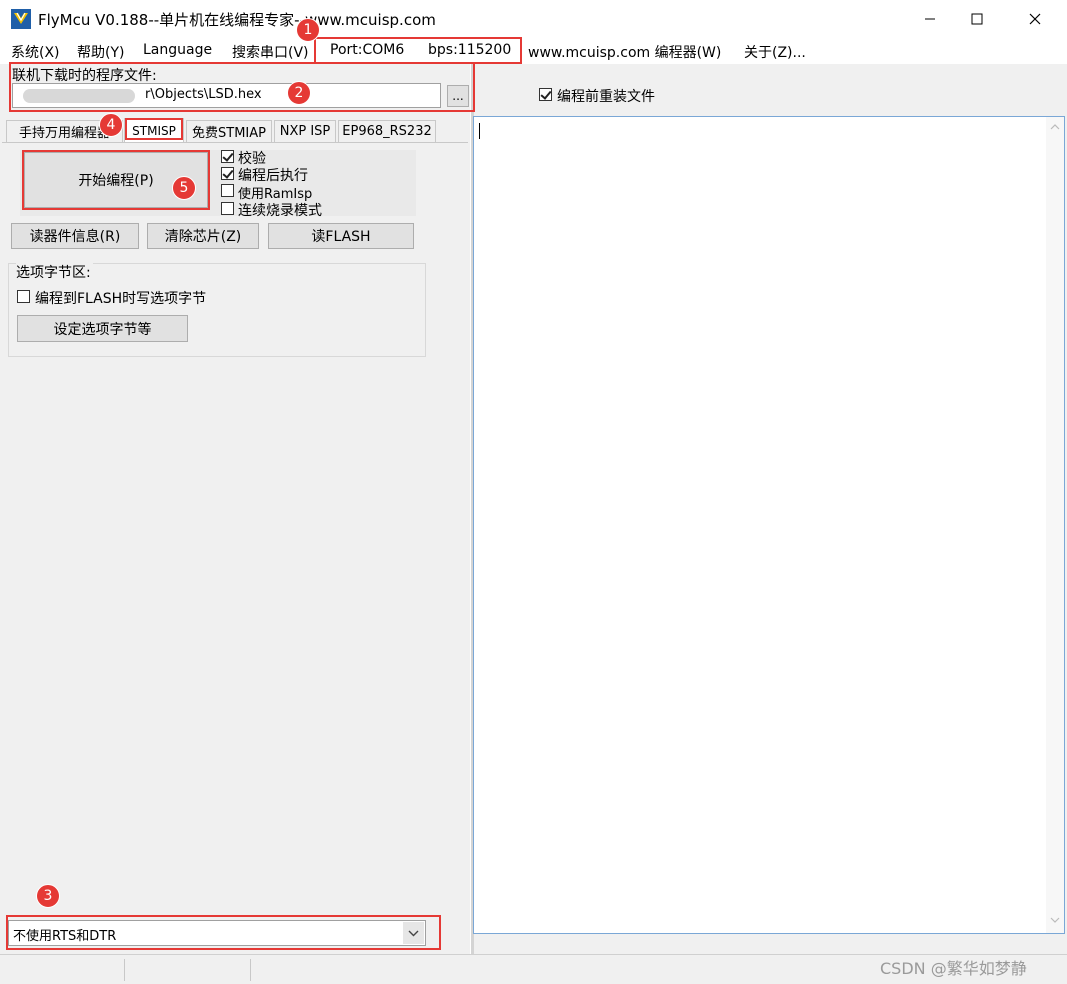  I want to click on reload-label: 编程前重装文件, so click(606, 97).